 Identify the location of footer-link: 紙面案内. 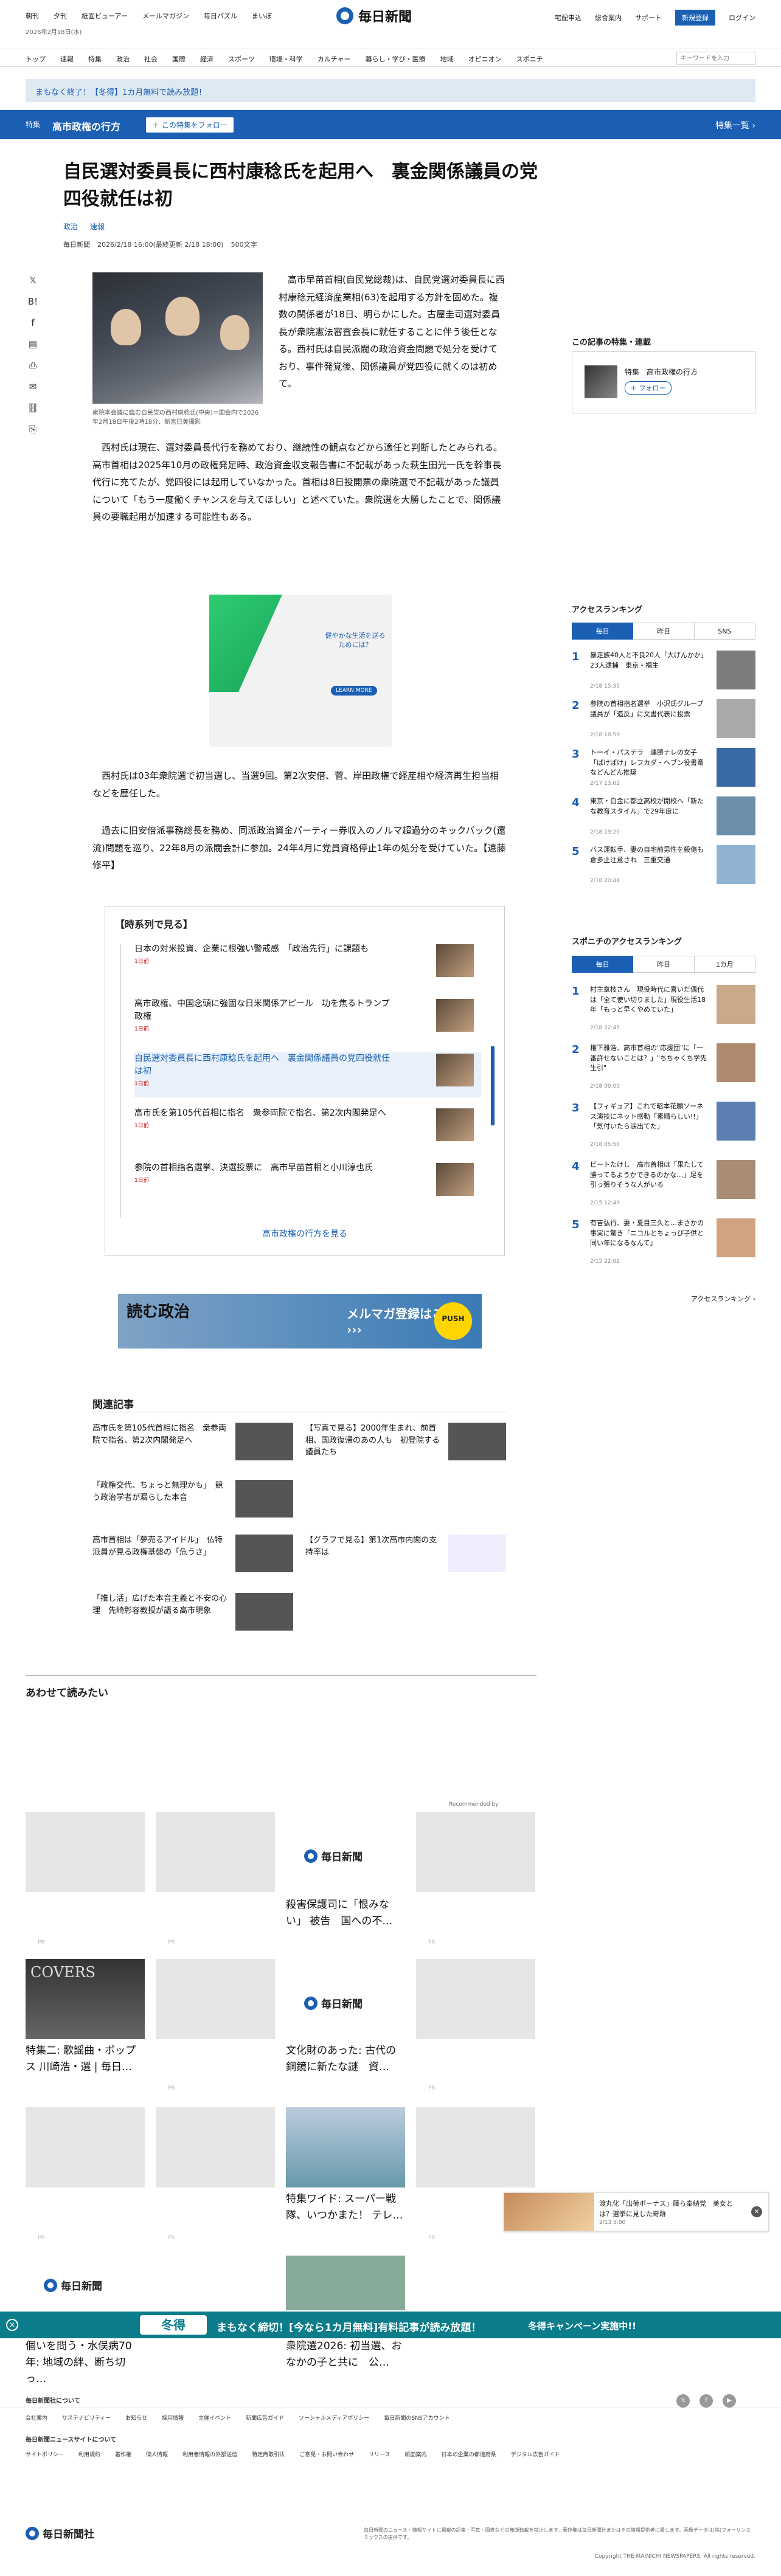
(416, 2454).